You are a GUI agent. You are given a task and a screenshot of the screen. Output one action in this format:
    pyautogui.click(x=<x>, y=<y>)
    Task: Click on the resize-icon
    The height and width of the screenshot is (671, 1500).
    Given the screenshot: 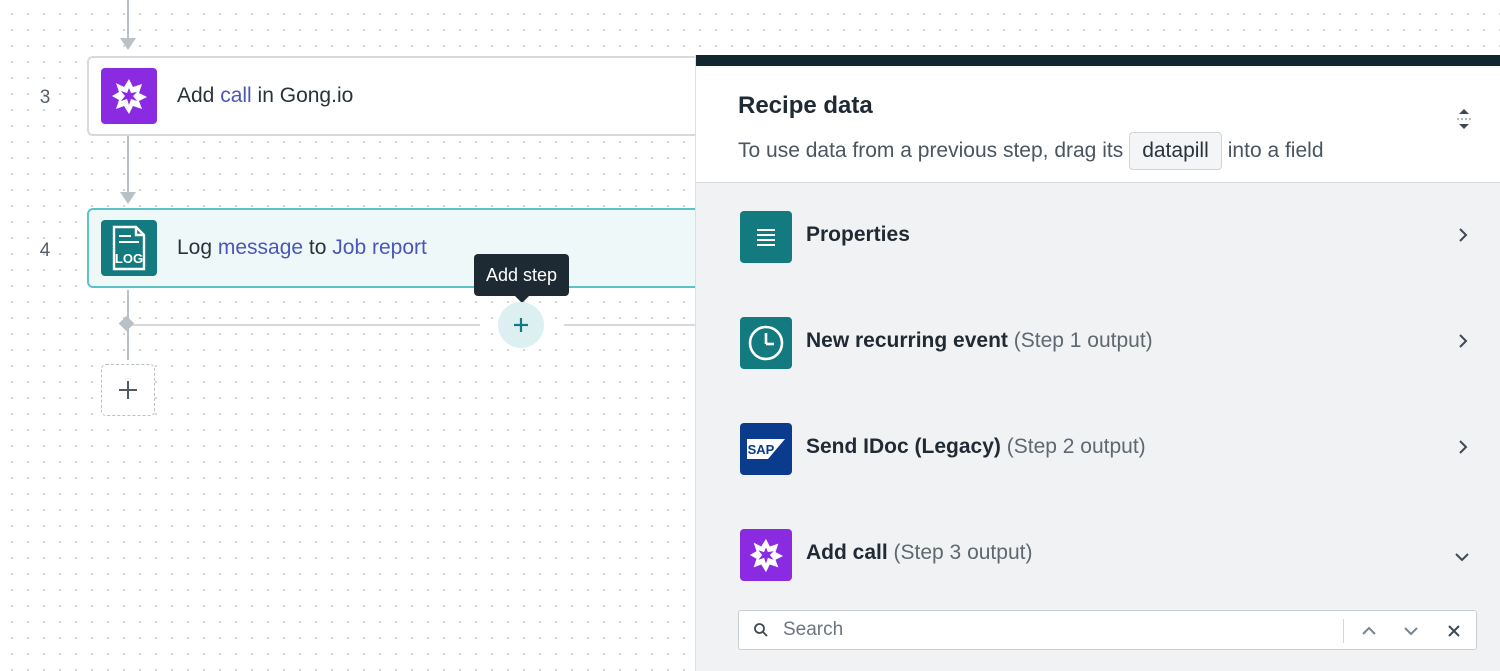 What is the action you would take?
    pyautogui.click(x=1464, y=121)
    